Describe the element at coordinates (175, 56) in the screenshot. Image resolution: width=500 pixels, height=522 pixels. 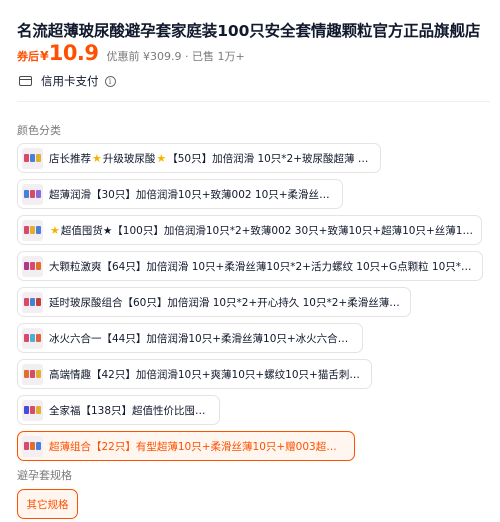
I see `price-original: 优惠前 ¥309.9 · 已售 1万+` at that location.